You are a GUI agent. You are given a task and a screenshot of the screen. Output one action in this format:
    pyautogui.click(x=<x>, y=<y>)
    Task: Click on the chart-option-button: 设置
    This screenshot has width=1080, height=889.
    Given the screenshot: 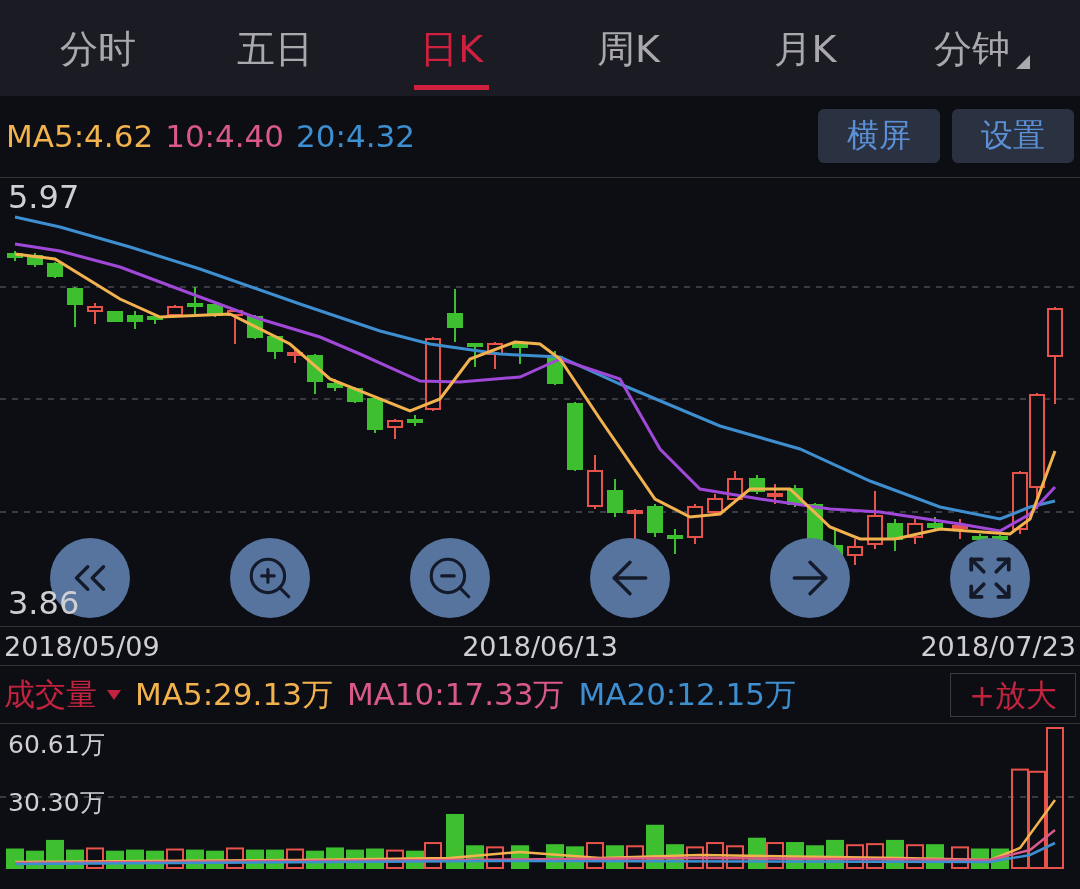 What is the action you would take?
    pyautogui.click(x=1013, y=136)
    